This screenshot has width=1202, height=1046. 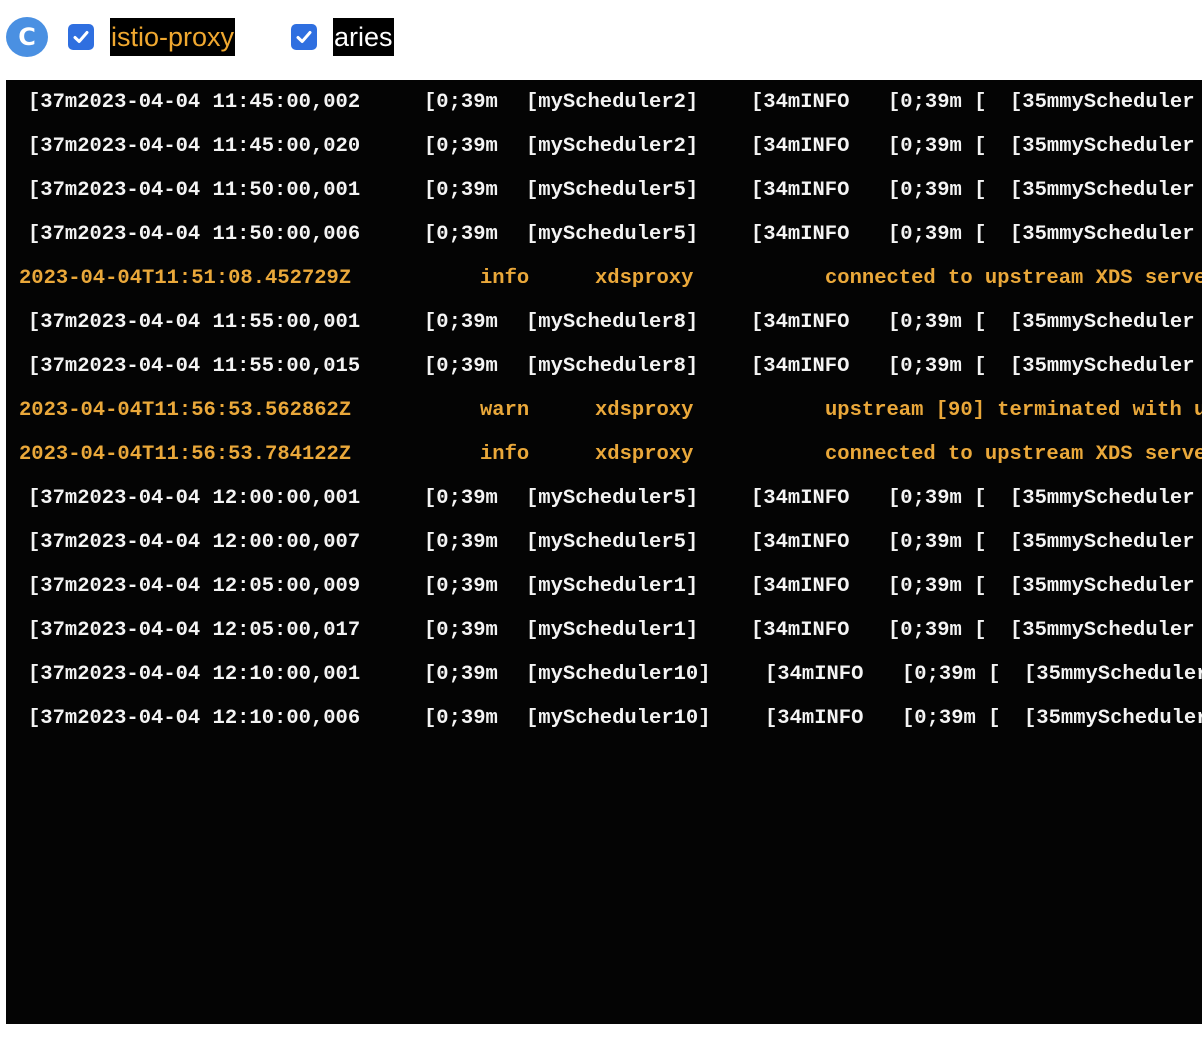 I want to click on pod-avatar: C, so click(x=27, y=37).